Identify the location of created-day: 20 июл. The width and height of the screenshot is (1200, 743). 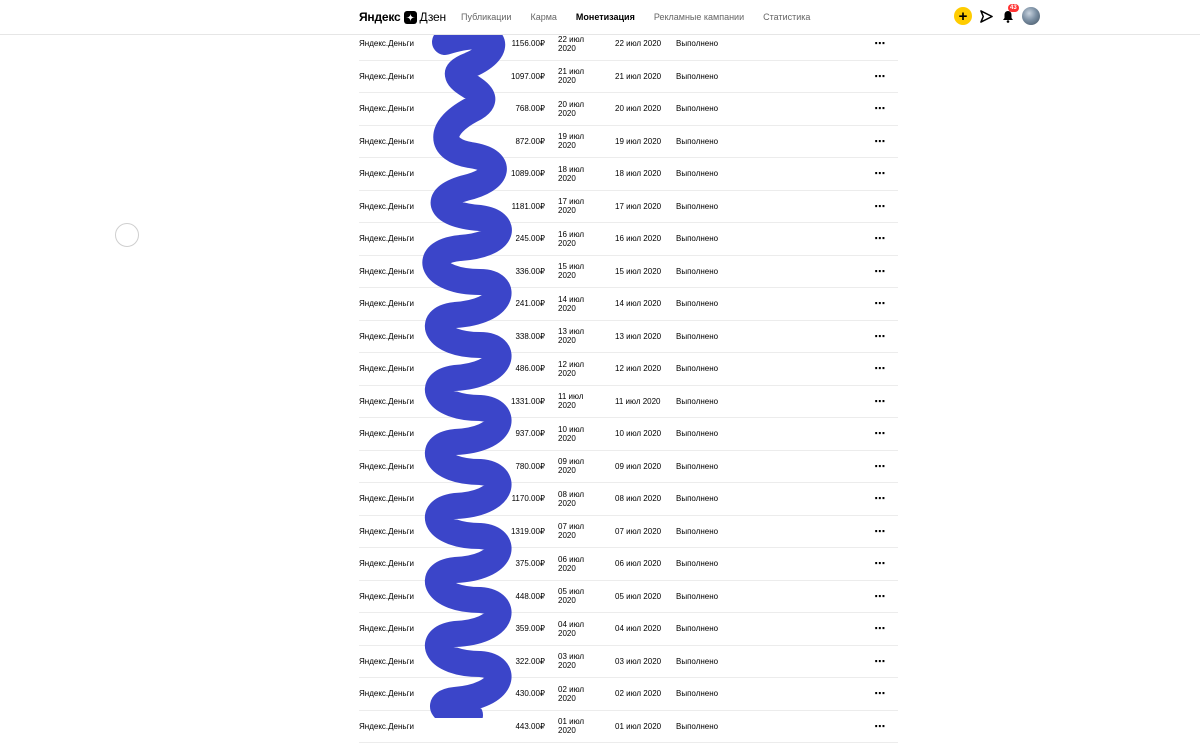
(571, 104).